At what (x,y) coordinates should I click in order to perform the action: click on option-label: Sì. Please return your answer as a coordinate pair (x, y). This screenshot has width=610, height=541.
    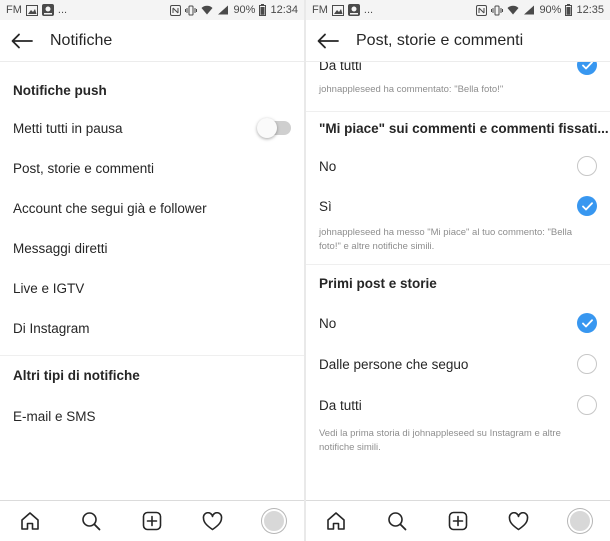
    Looking at the image, I should click on (325, 206).